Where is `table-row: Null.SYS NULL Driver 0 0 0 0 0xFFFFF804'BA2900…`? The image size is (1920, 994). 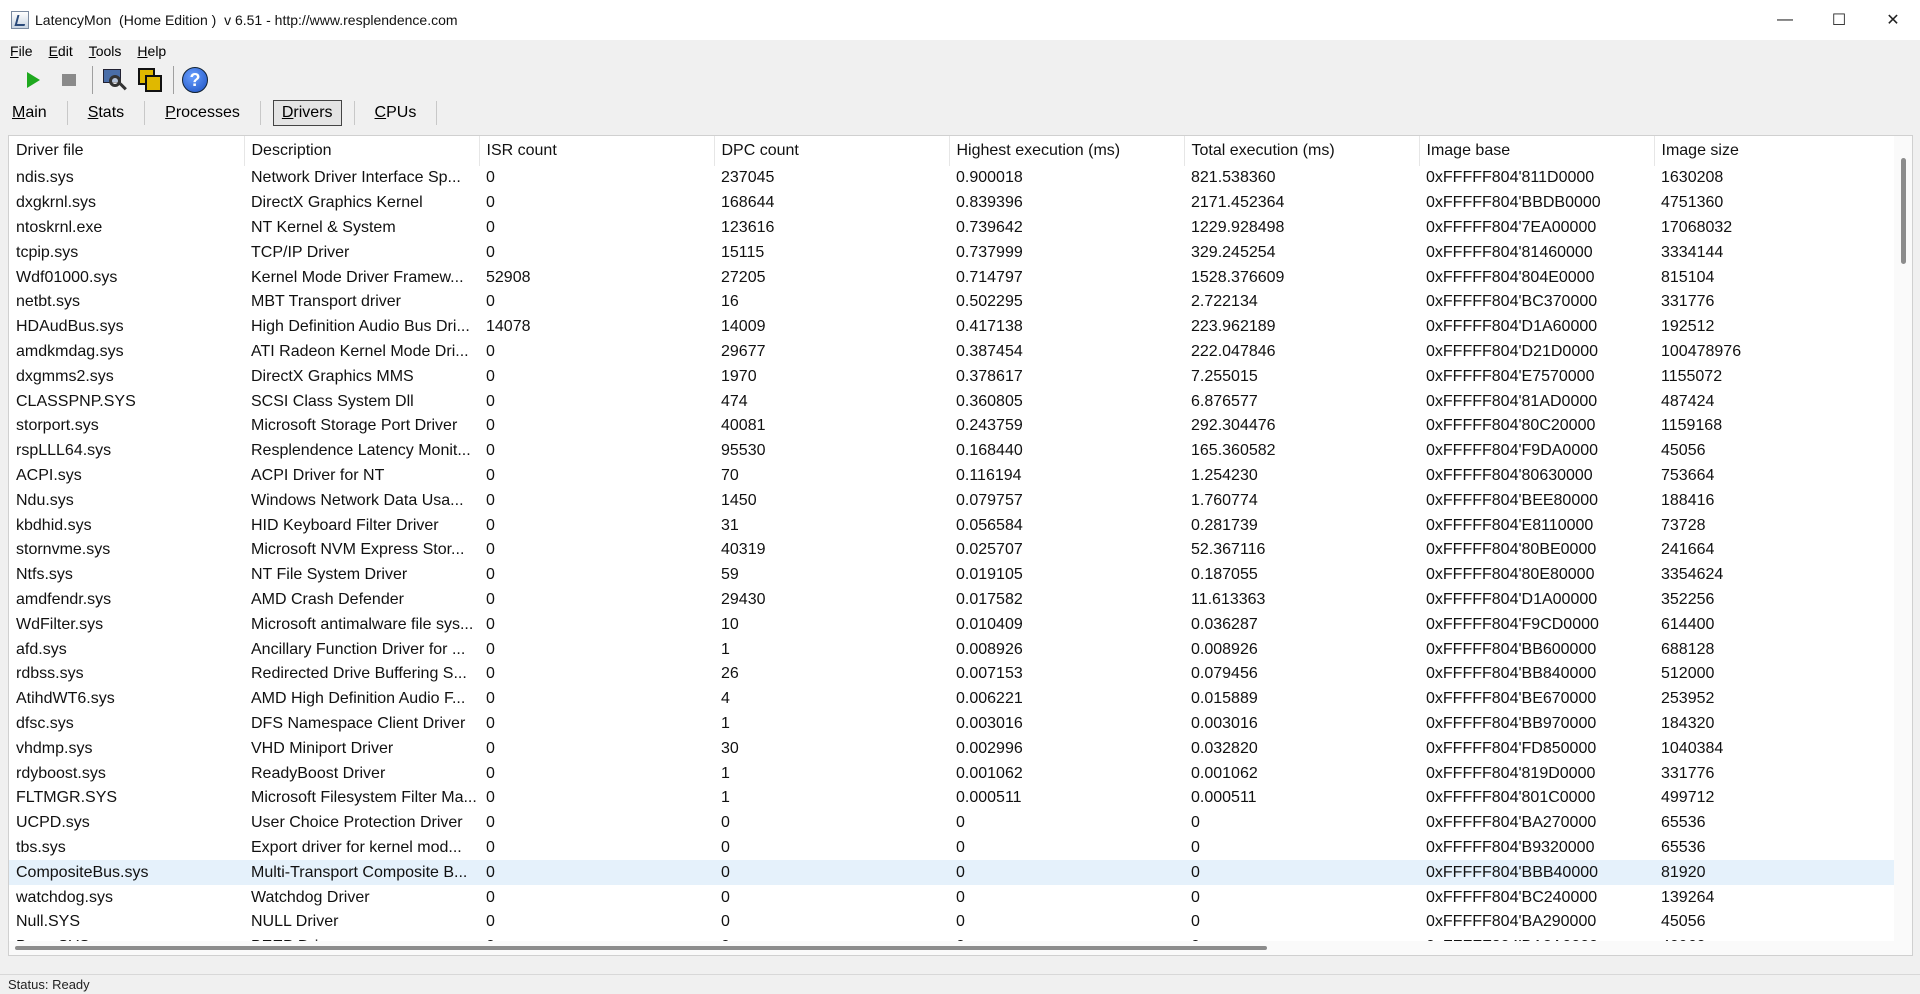 table-row: Null.SYS NULL Driver 0 0 0 0 0xFFFFF804'BA2900… is located at coordinates (951, 922).